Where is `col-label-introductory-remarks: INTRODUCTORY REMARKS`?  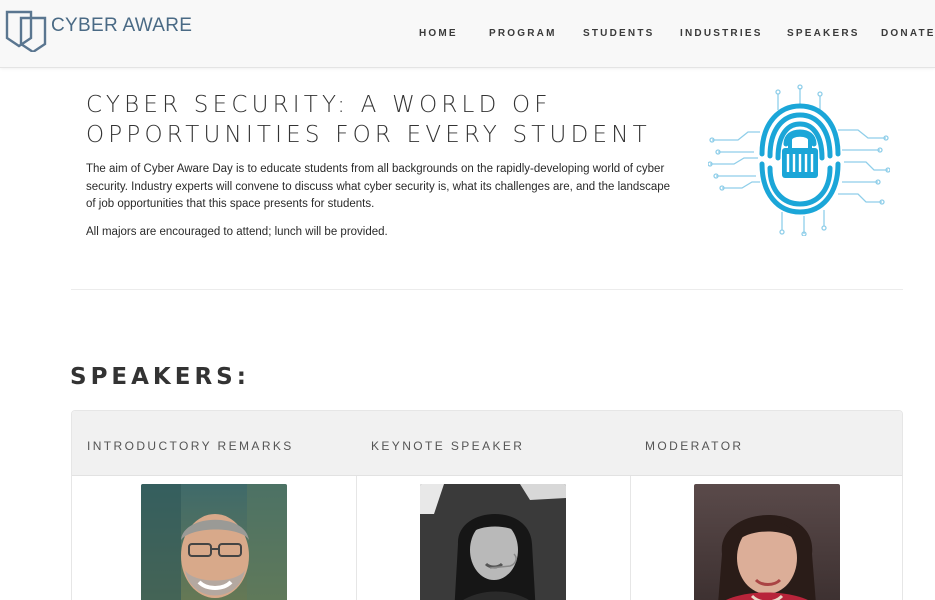 col-label-introductory-remarks: INTRODUCTORY REMARKS is located at coordinates (190, 446).